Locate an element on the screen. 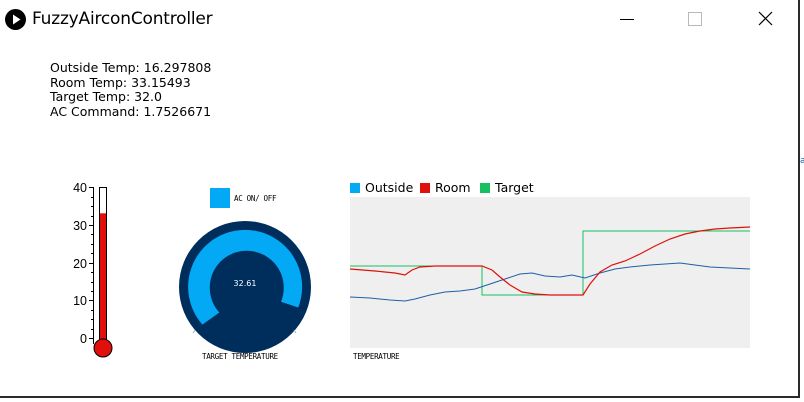  knob-value: 32.61 is located at coordinates (245, 283).